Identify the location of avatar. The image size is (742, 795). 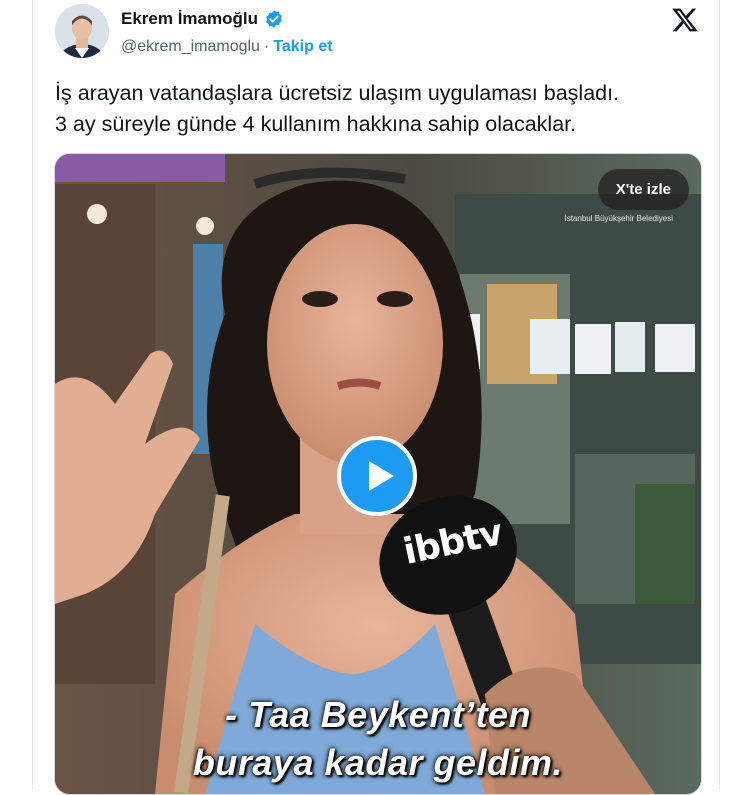
(82, 31).